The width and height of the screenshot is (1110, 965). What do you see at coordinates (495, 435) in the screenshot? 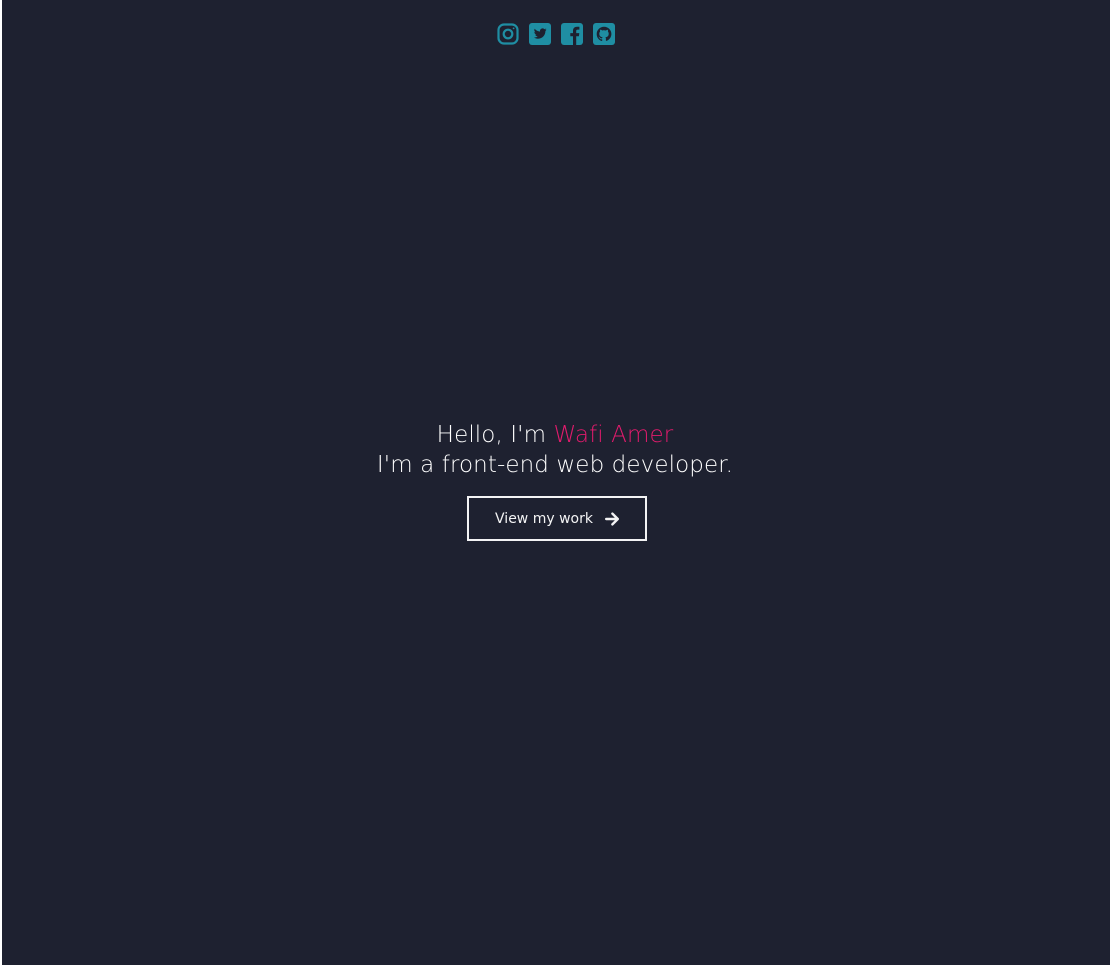
I see `greeting-prefix: Hello, I'm` at bounding box center [495, 435].